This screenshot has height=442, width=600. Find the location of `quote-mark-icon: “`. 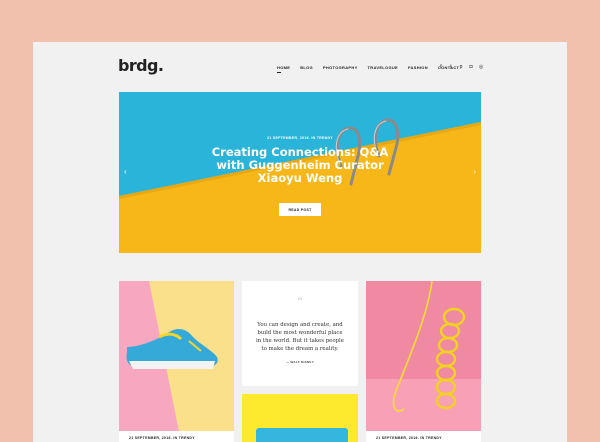

quote-mark-icon: “ is located at coordinates (300, 302).